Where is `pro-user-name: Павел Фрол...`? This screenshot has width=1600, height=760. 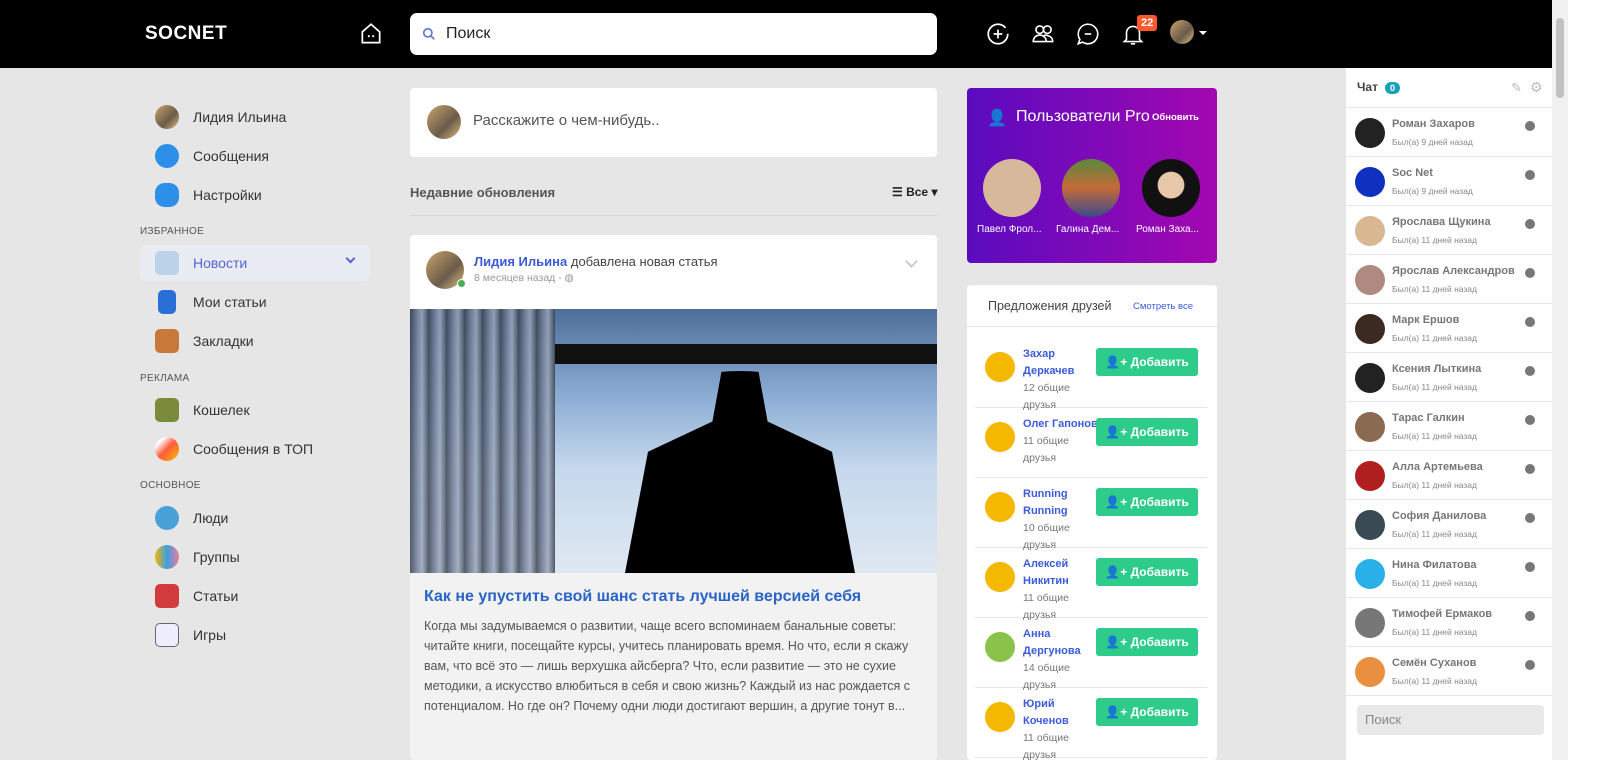
pro-user-name: Павел Фрол... is located at coordinates (1009, 229).